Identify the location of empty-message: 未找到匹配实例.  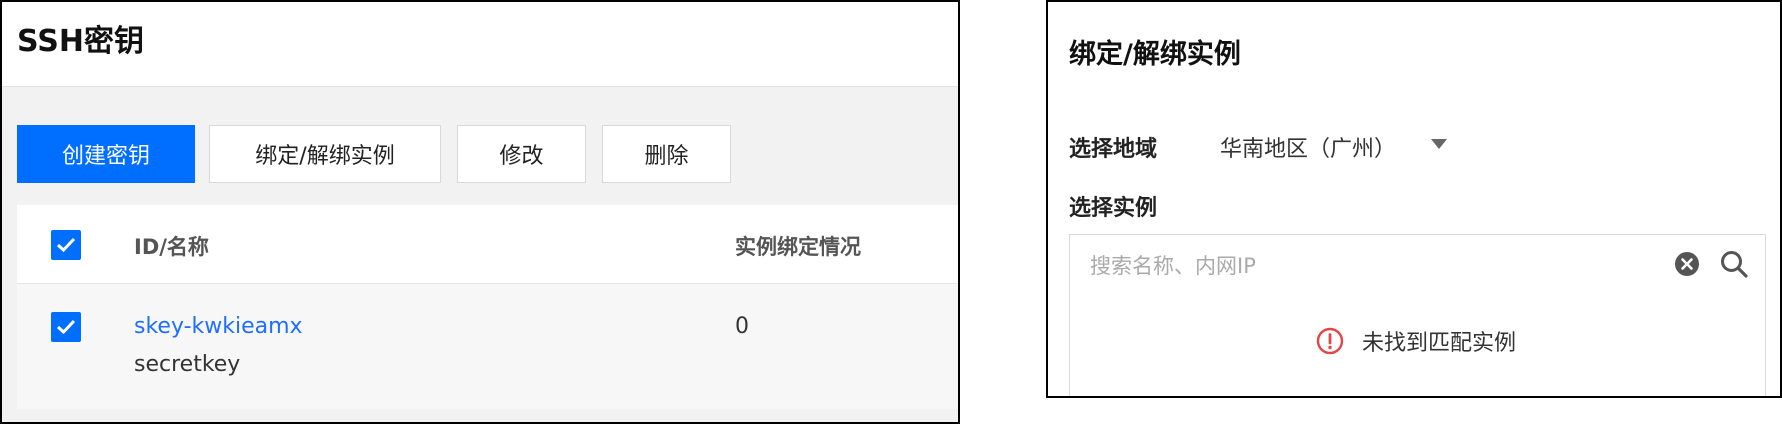
(1439, 343).